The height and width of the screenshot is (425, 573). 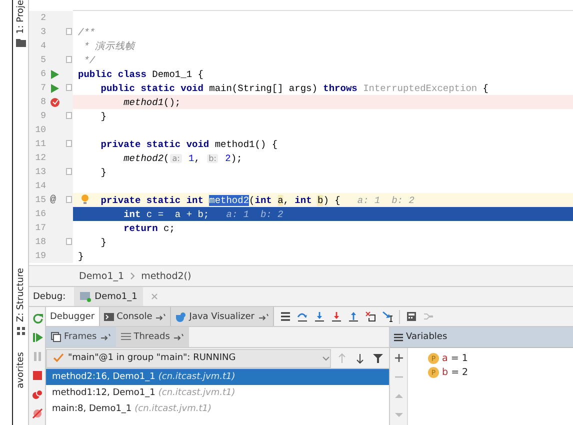 What do you see at coordinates (89, 60) in the screenshot?
I see `code-line: */` at bounding box center [89, 60].